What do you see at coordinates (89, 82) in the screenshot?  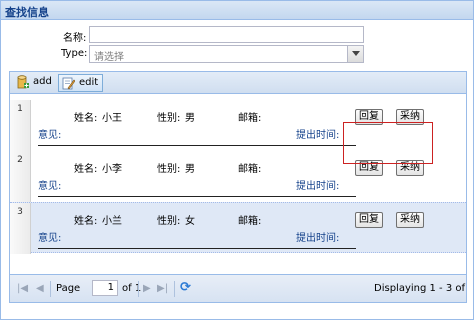 I see `edit-button-label: edit` at bounding box center [89, 82].